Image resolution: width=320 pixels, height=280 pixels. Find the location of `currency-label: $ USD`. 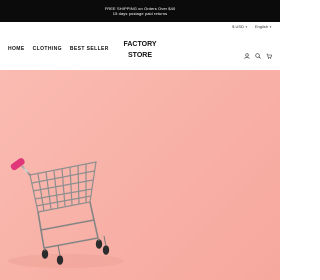

currency-label: $ USD is located at coordinates (238, 26).